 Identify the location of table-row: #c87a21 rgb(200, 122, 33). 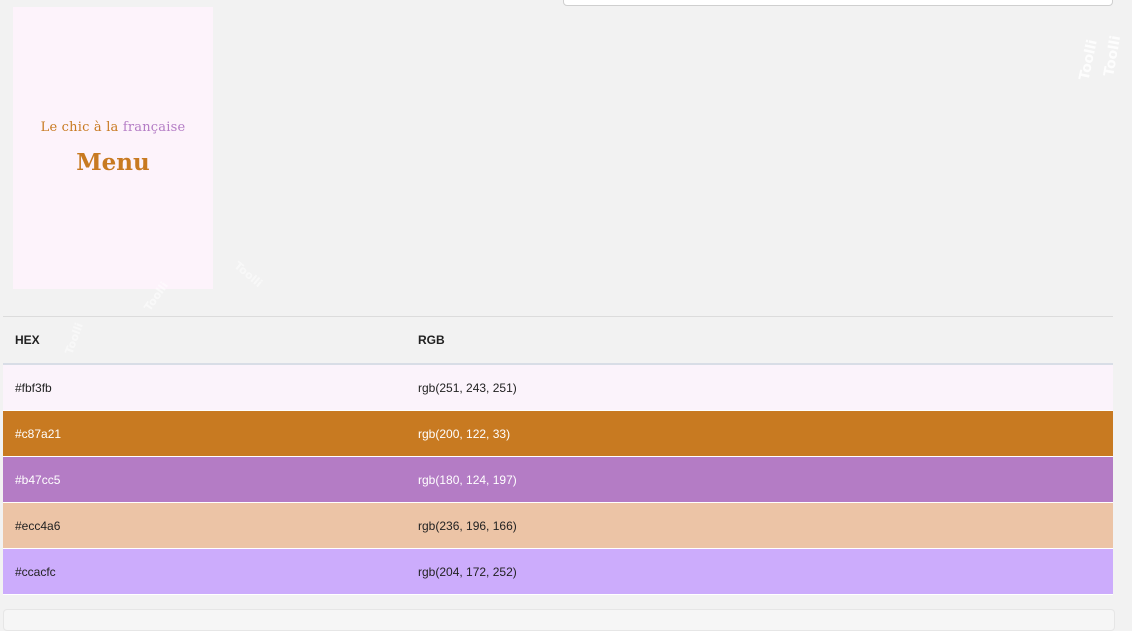
(558, 433).